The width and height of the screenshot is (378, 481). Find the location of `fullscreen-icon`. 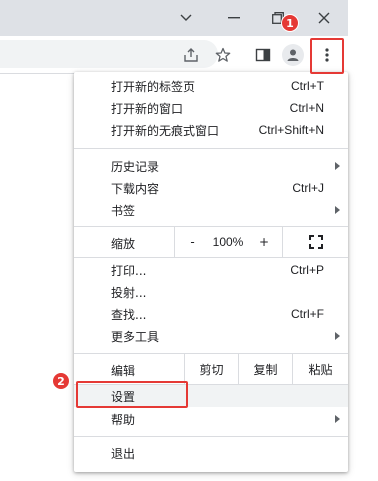

fullscreen-icon is located at coordinates (315, 242).